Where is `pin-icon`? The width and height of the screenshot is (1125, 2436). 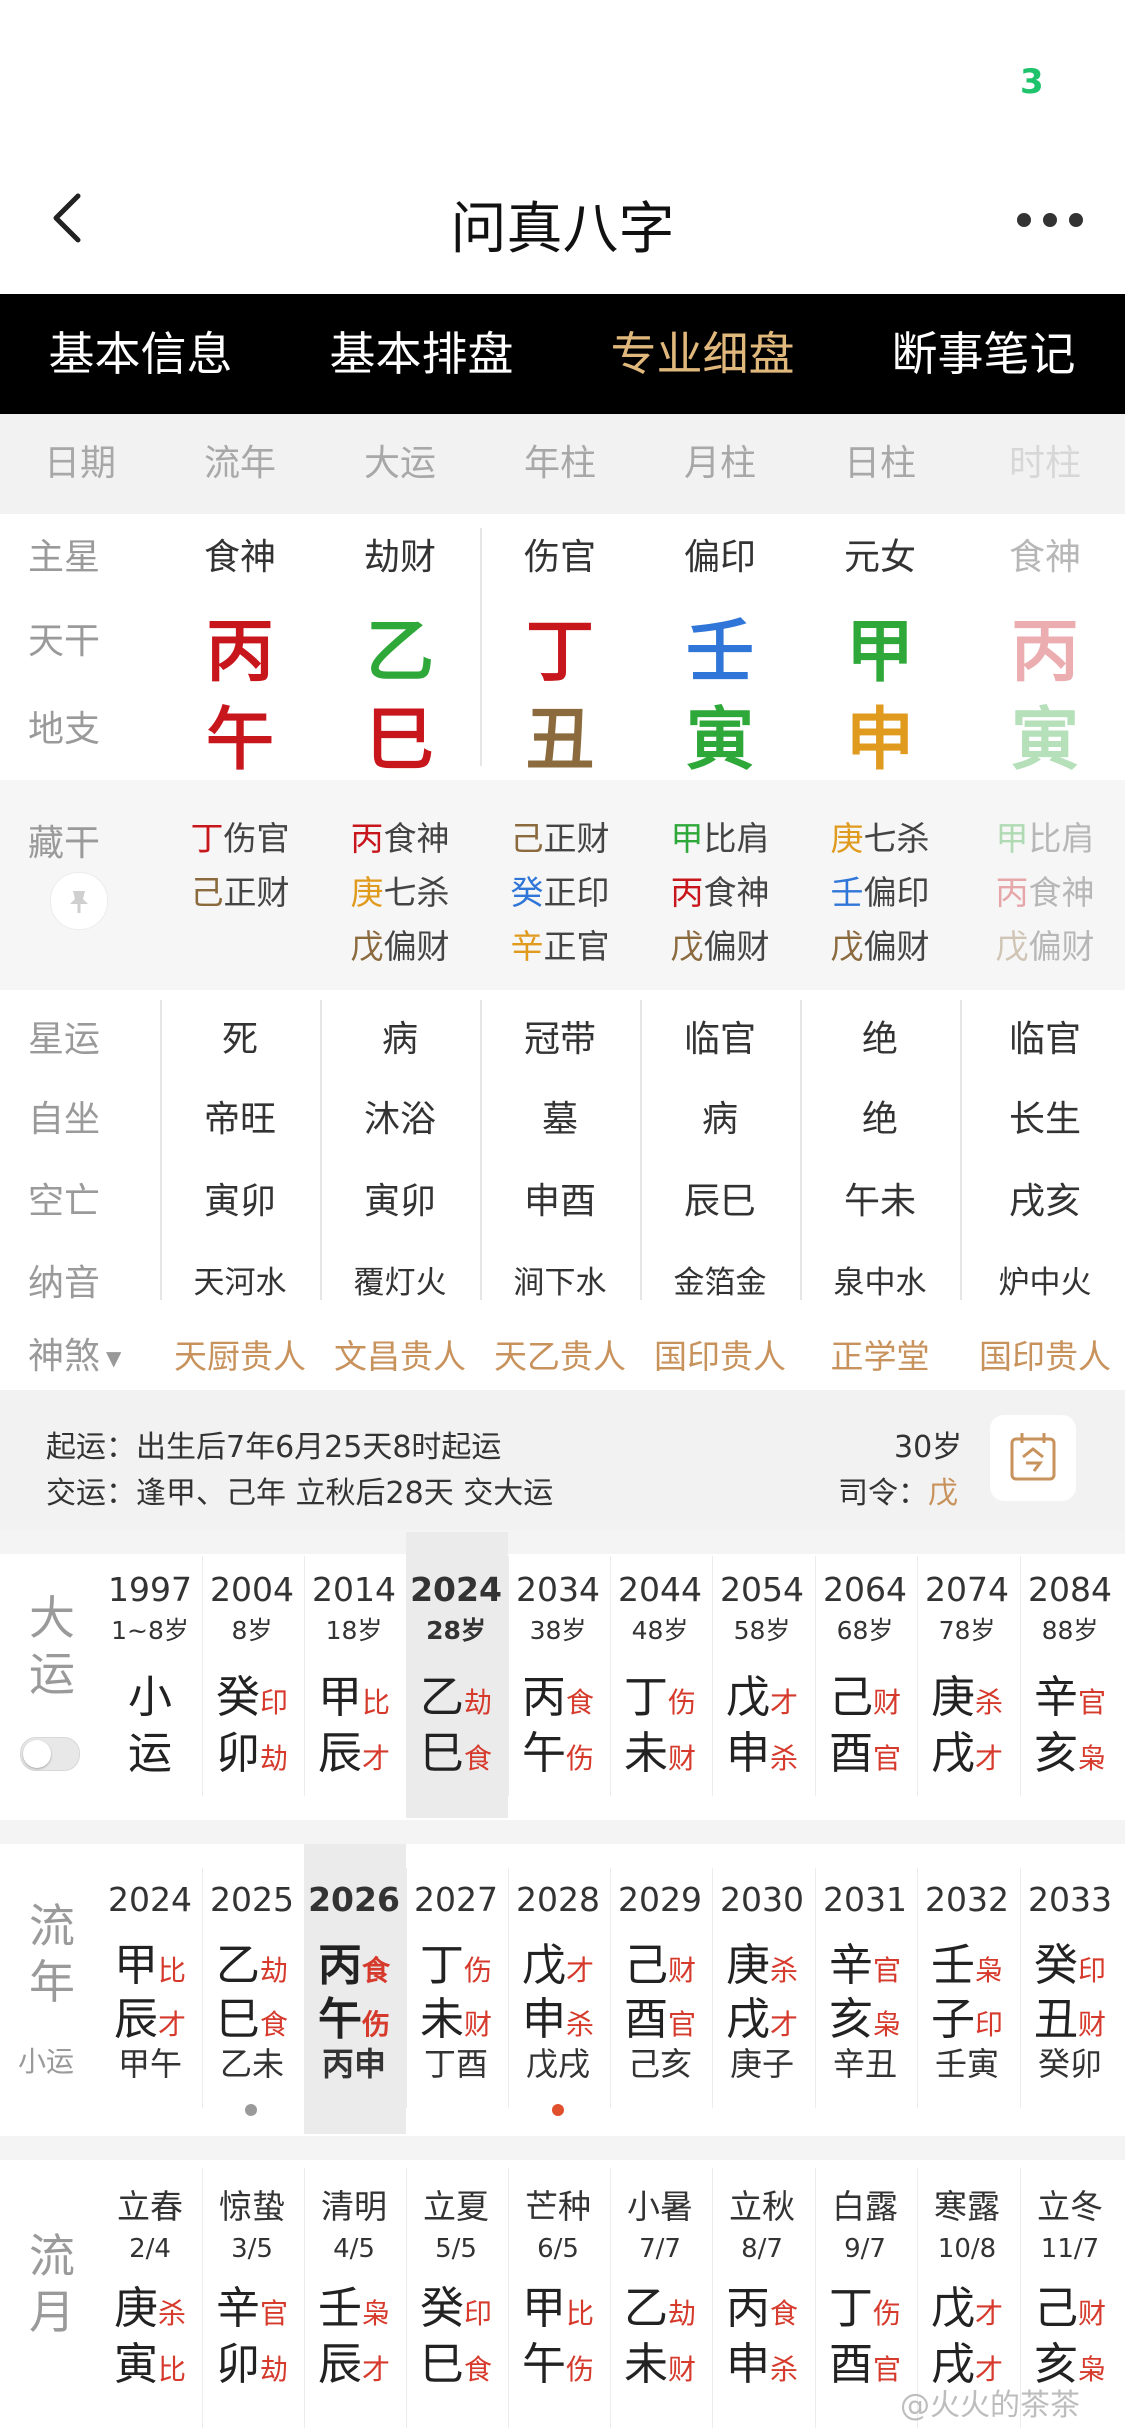 pin-icon is located at coordinates (79, 901).